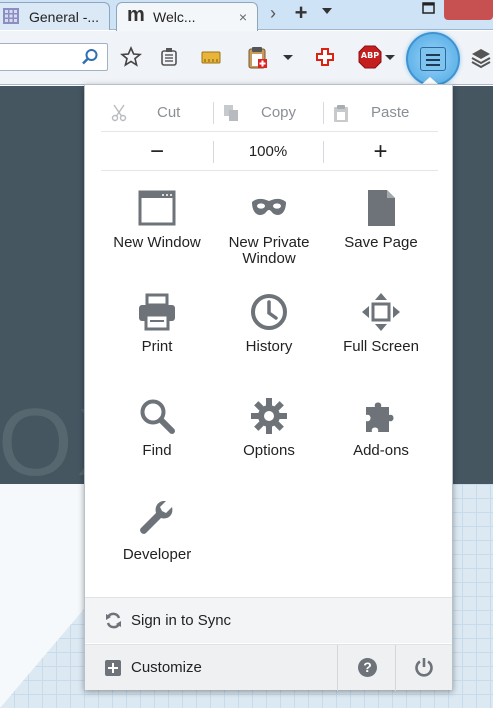 This screenshot has width=493, height=708. Describe the element at coordinates (269, 416) in the screenshot. I see `gear-icon` at that location.